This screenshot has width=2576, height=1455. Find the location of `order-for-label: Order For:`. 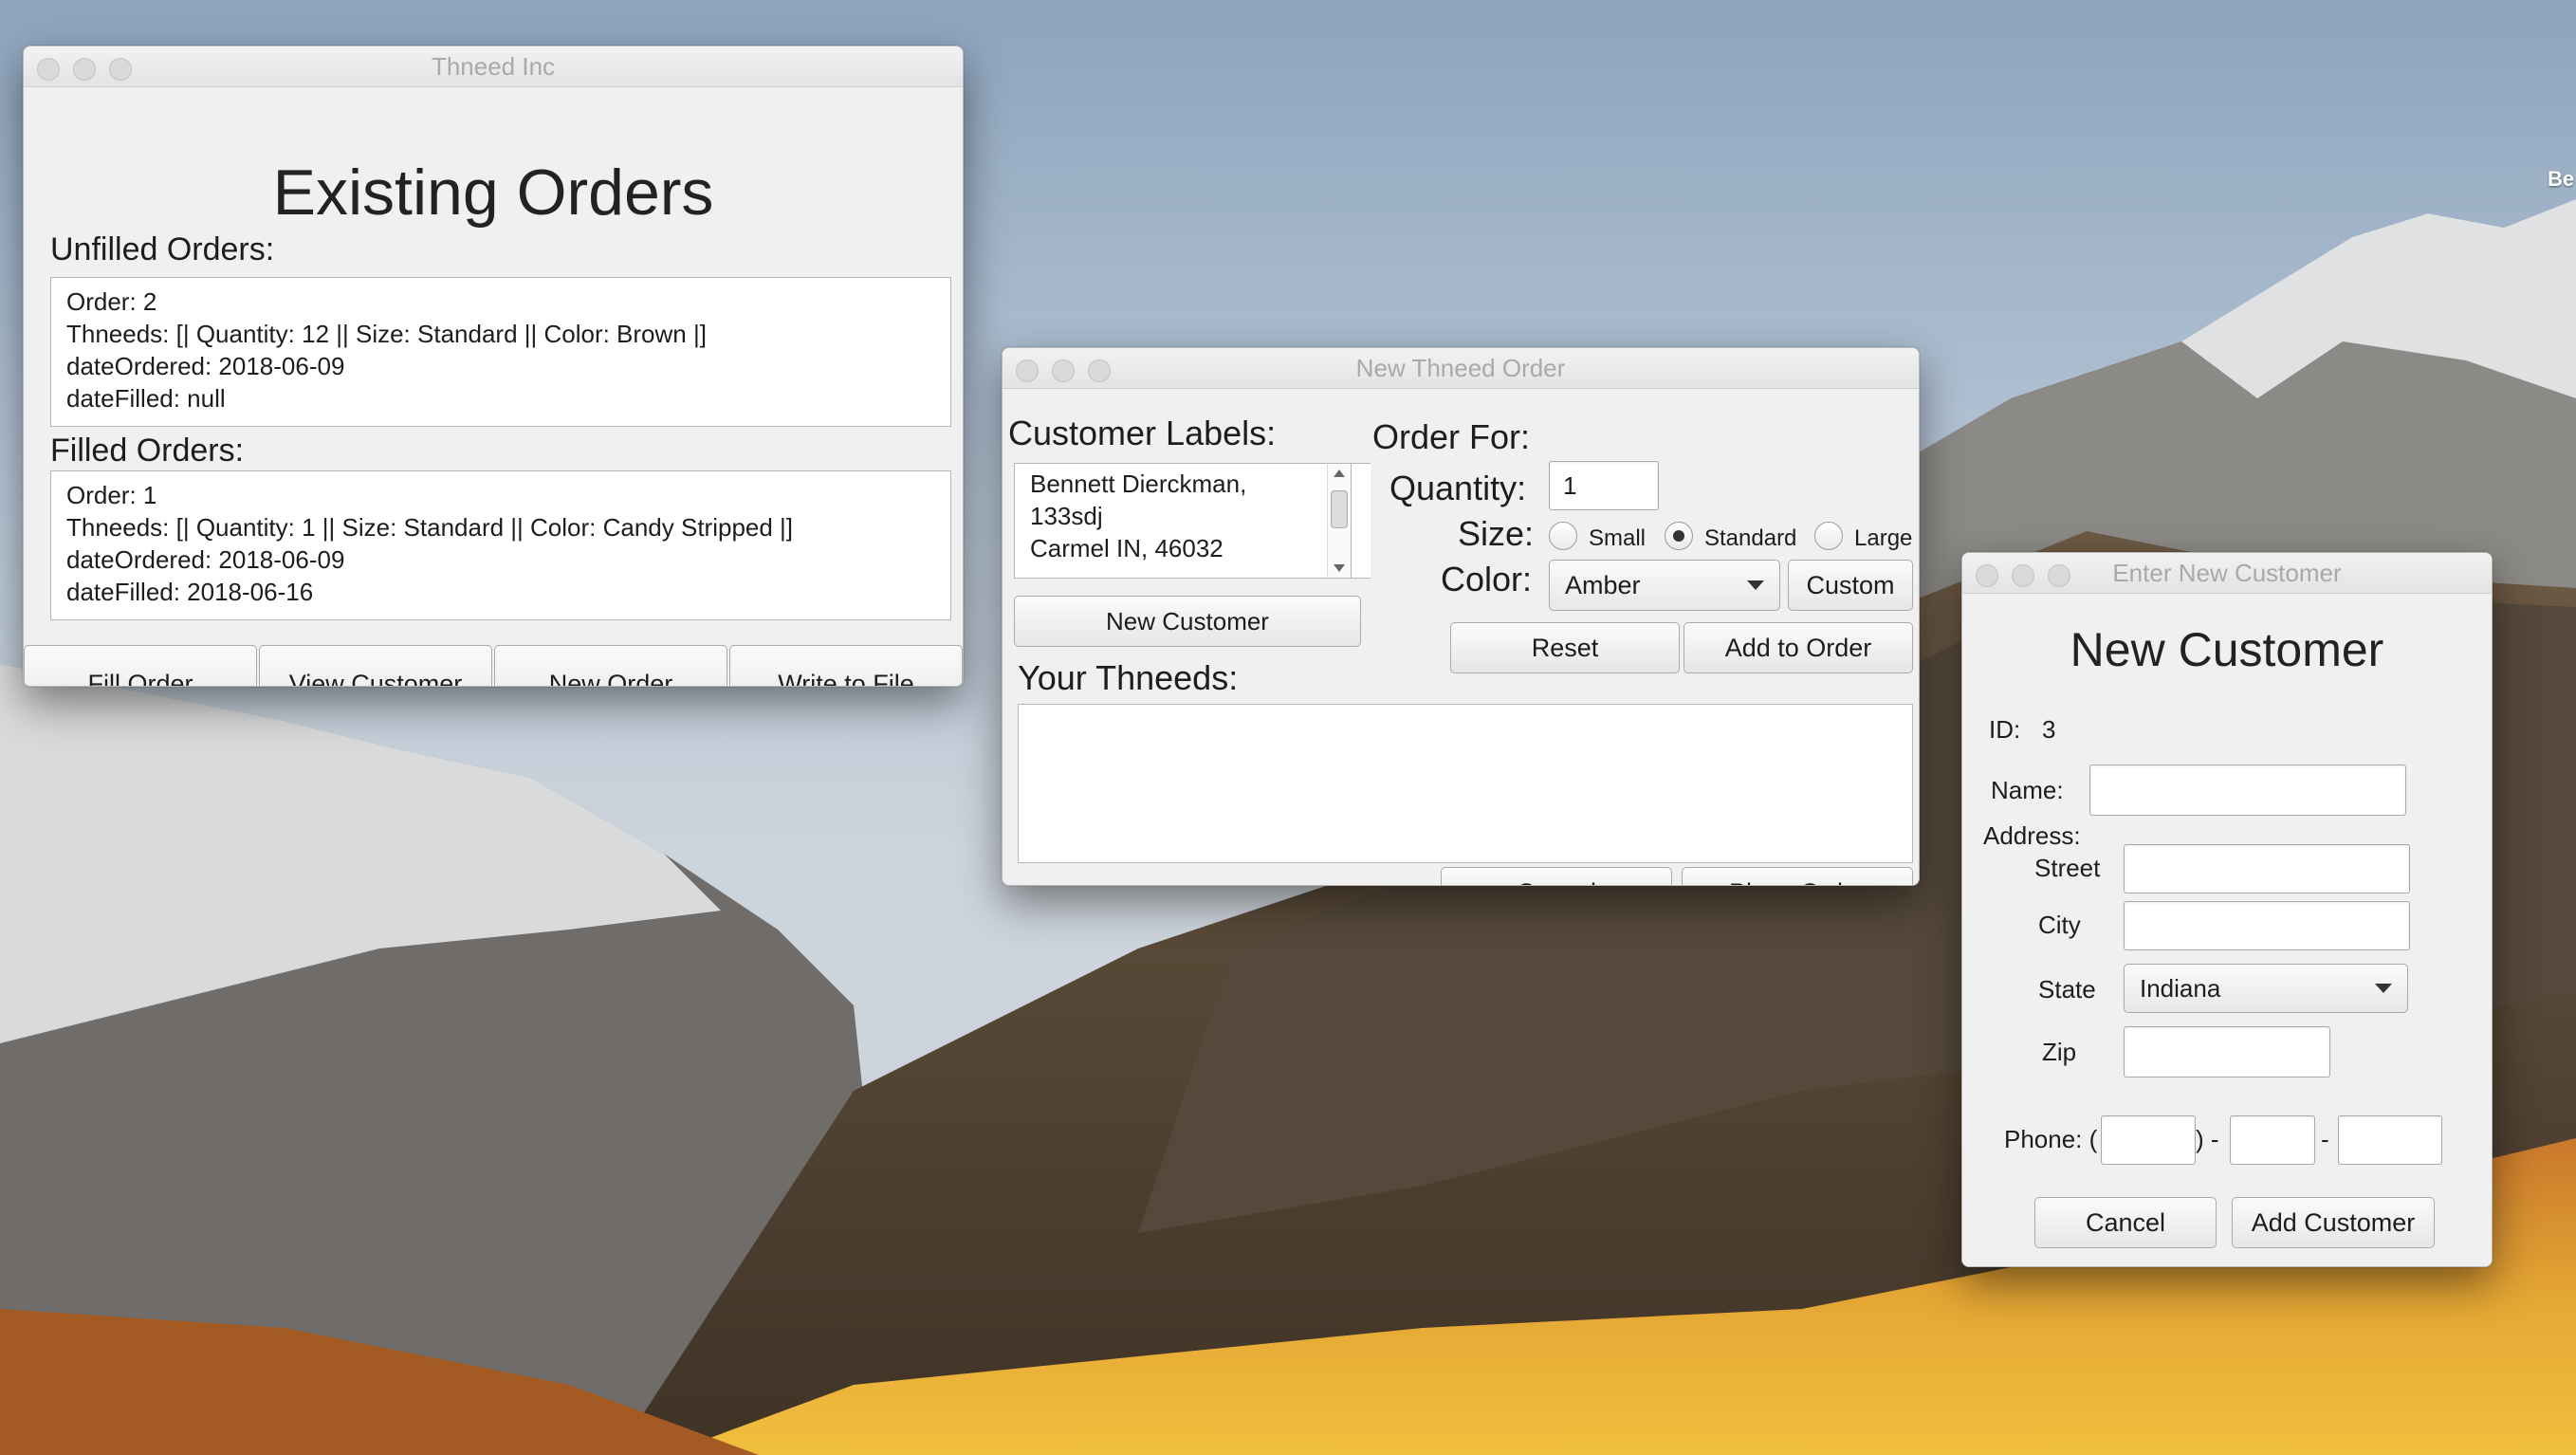

order-for-label: Order For: is located at coordinates (1451, 436).